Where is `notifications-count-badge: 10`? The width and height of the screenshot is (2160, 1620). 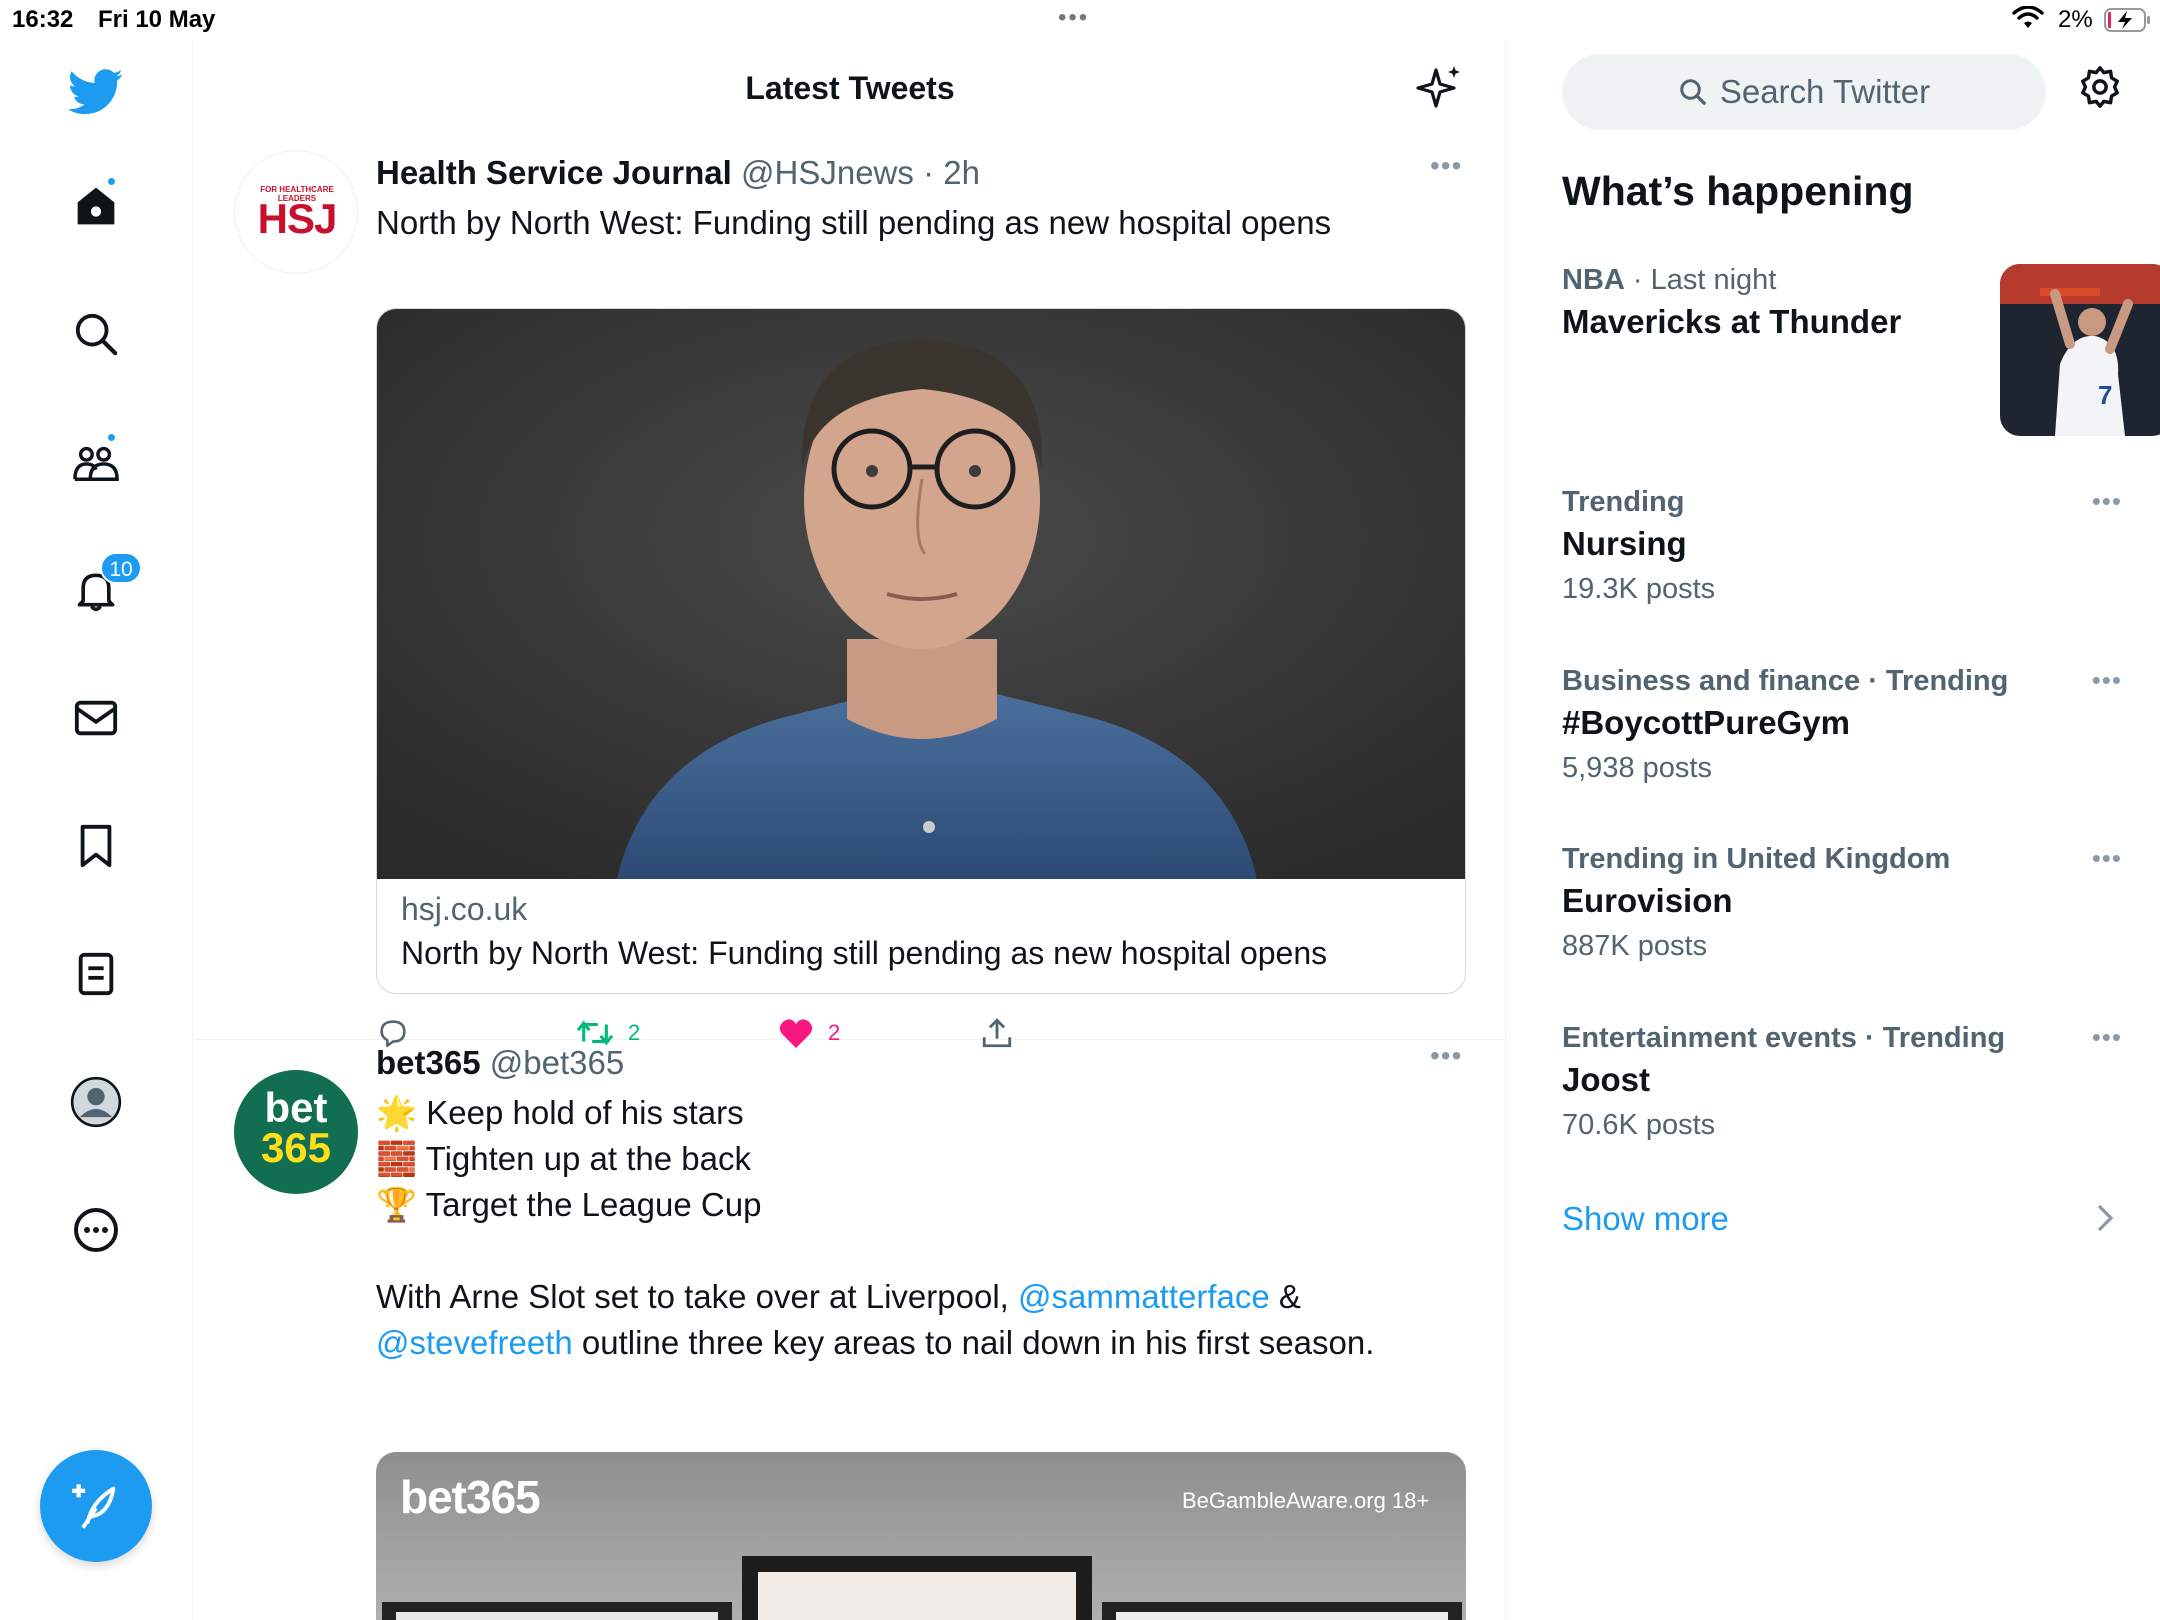 notifications-count-badge: 10 is located at coordinates (121, 568).